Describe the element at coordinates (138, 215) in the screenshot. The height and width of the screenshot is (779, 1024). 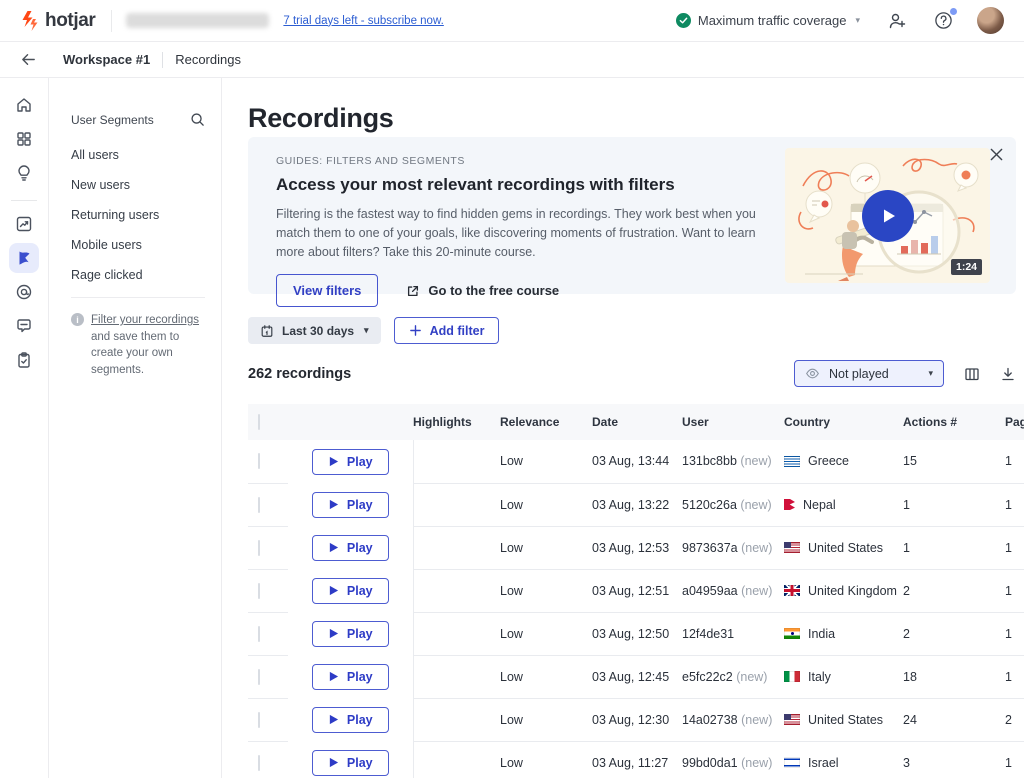
I see `segment-returning-users: Returning users` at that location.